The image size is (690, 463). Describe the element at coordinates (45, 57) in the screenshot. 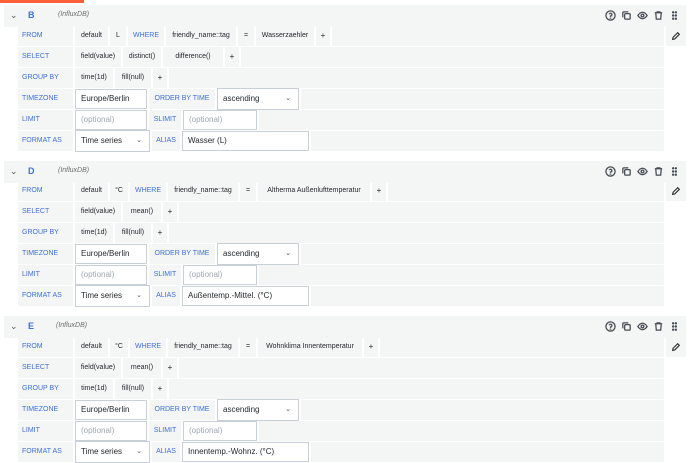

I see `select-label: SELECT` at that location.